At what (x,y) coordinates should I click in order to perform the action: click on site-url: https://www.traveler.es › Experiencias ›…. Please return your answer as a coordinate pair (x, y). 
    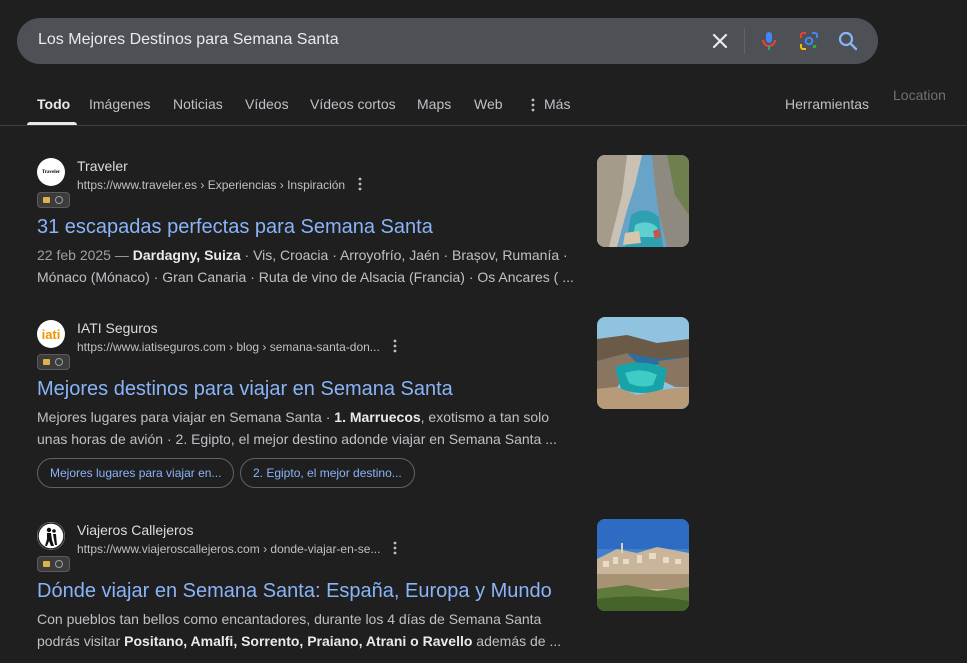
    Looking at the image, I should click on (211, 185).